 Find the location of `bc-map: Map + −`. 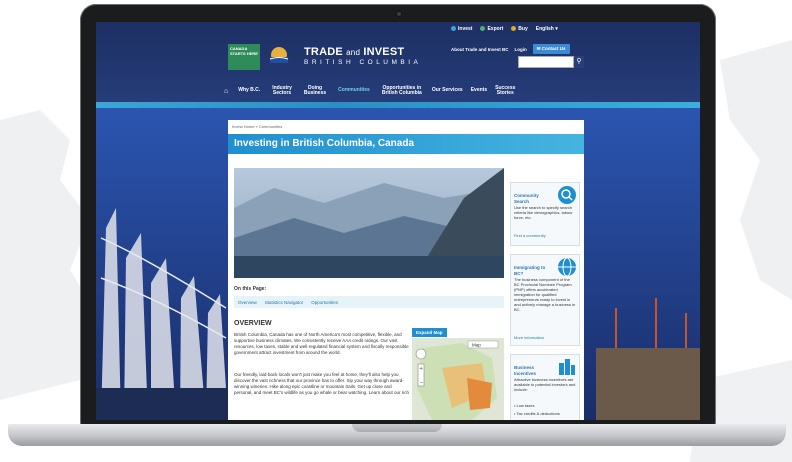

bc-map: Map + − is located at coordinates (458, 379).